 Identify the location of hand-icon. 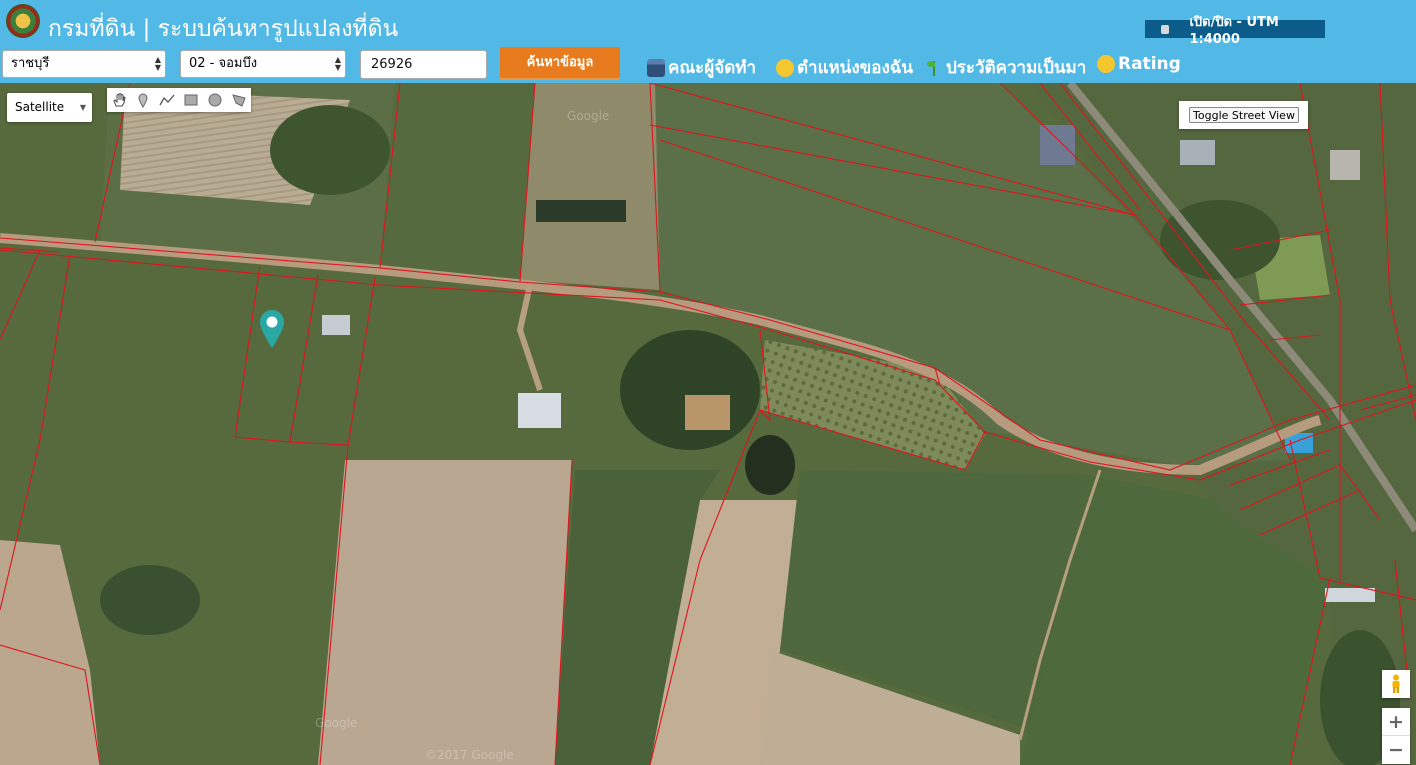
(119, 100).